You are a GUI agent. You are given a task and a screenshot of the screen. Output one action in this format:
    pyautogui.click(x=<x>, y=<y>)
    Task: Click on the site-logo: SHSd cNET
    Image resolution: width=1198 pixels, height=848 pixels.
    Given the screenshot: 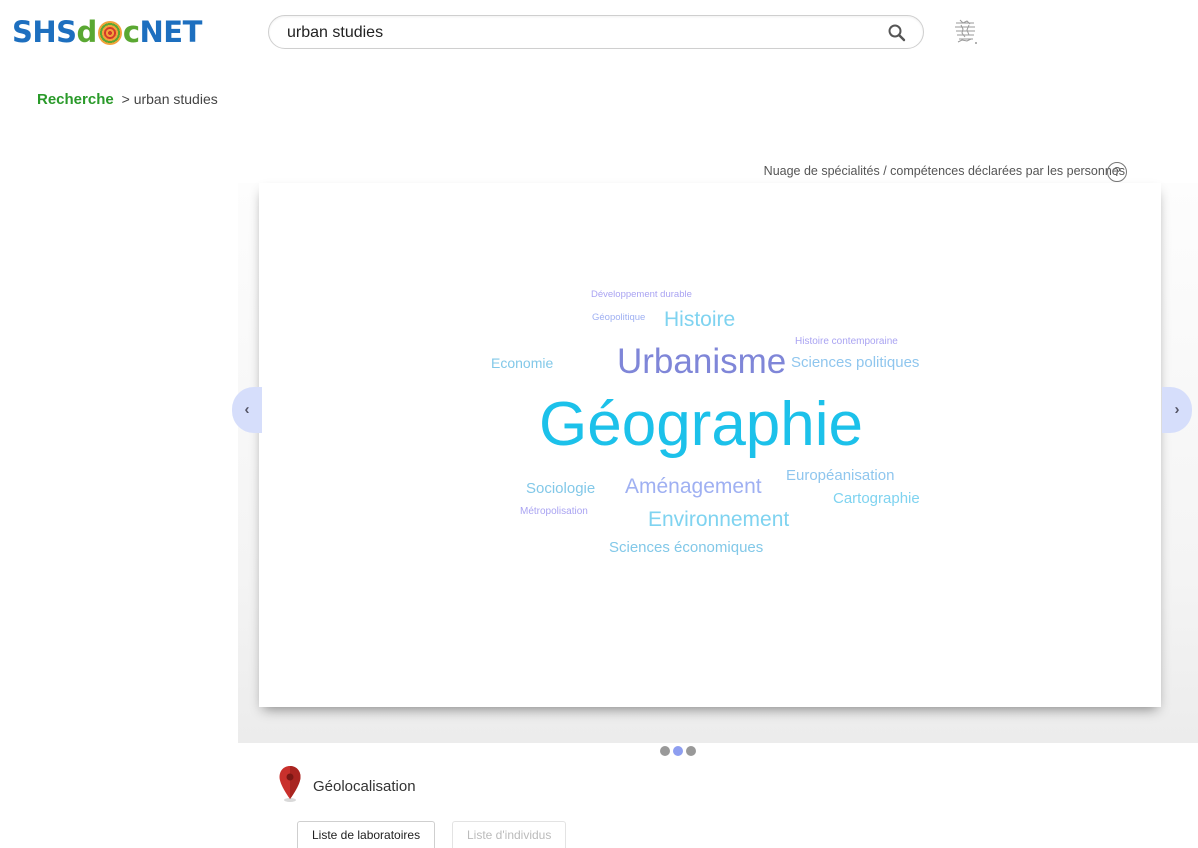 What is the action you would take?
    pyautogui.click(x=107, y=32)
    